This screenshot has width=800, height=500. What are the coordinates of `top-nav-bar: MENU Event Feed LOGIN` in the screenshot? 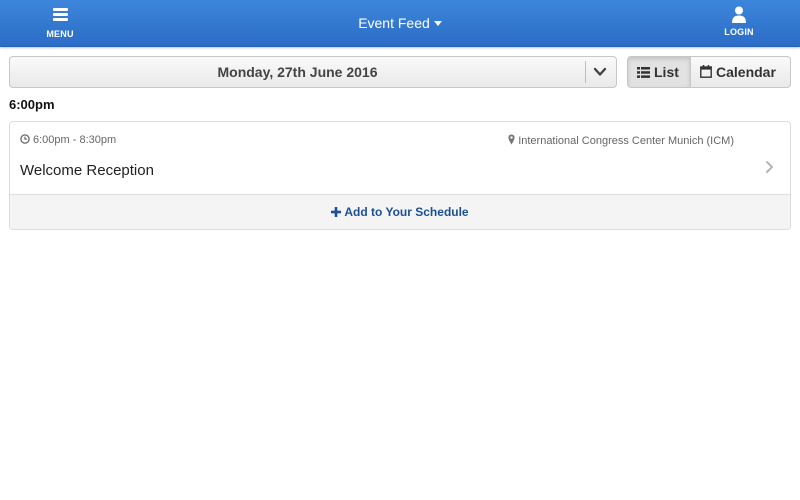 It's located at (400, 23).